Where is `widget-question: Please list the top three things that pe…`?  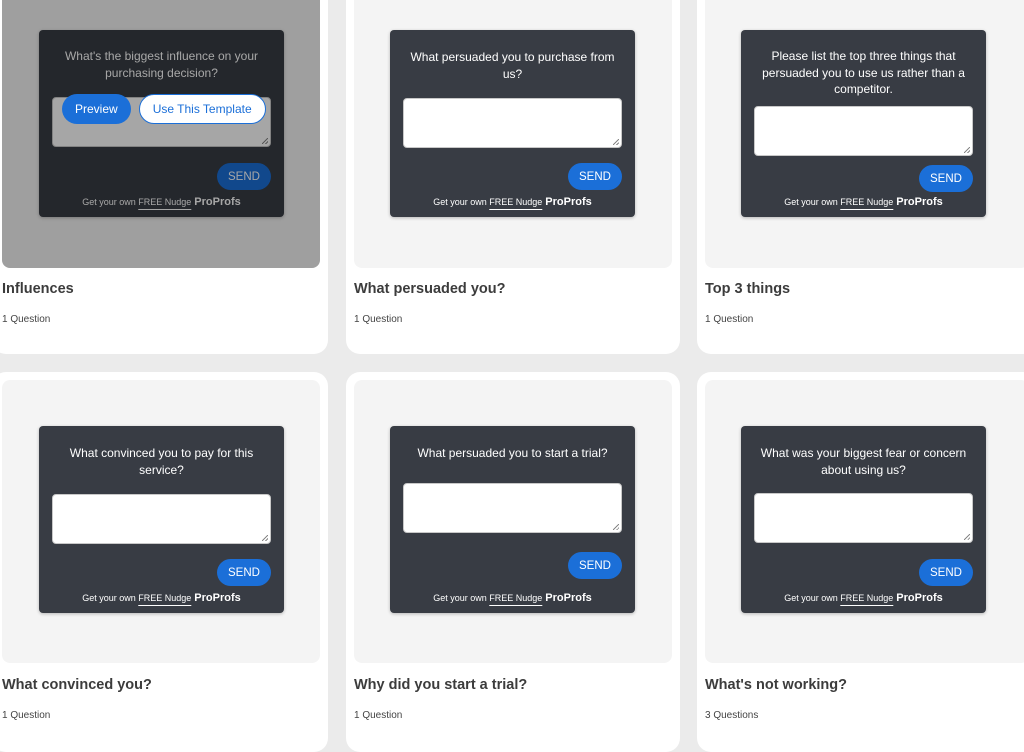 widget-question: Please list the top three things that pe… is located at coordinates (863, 72).